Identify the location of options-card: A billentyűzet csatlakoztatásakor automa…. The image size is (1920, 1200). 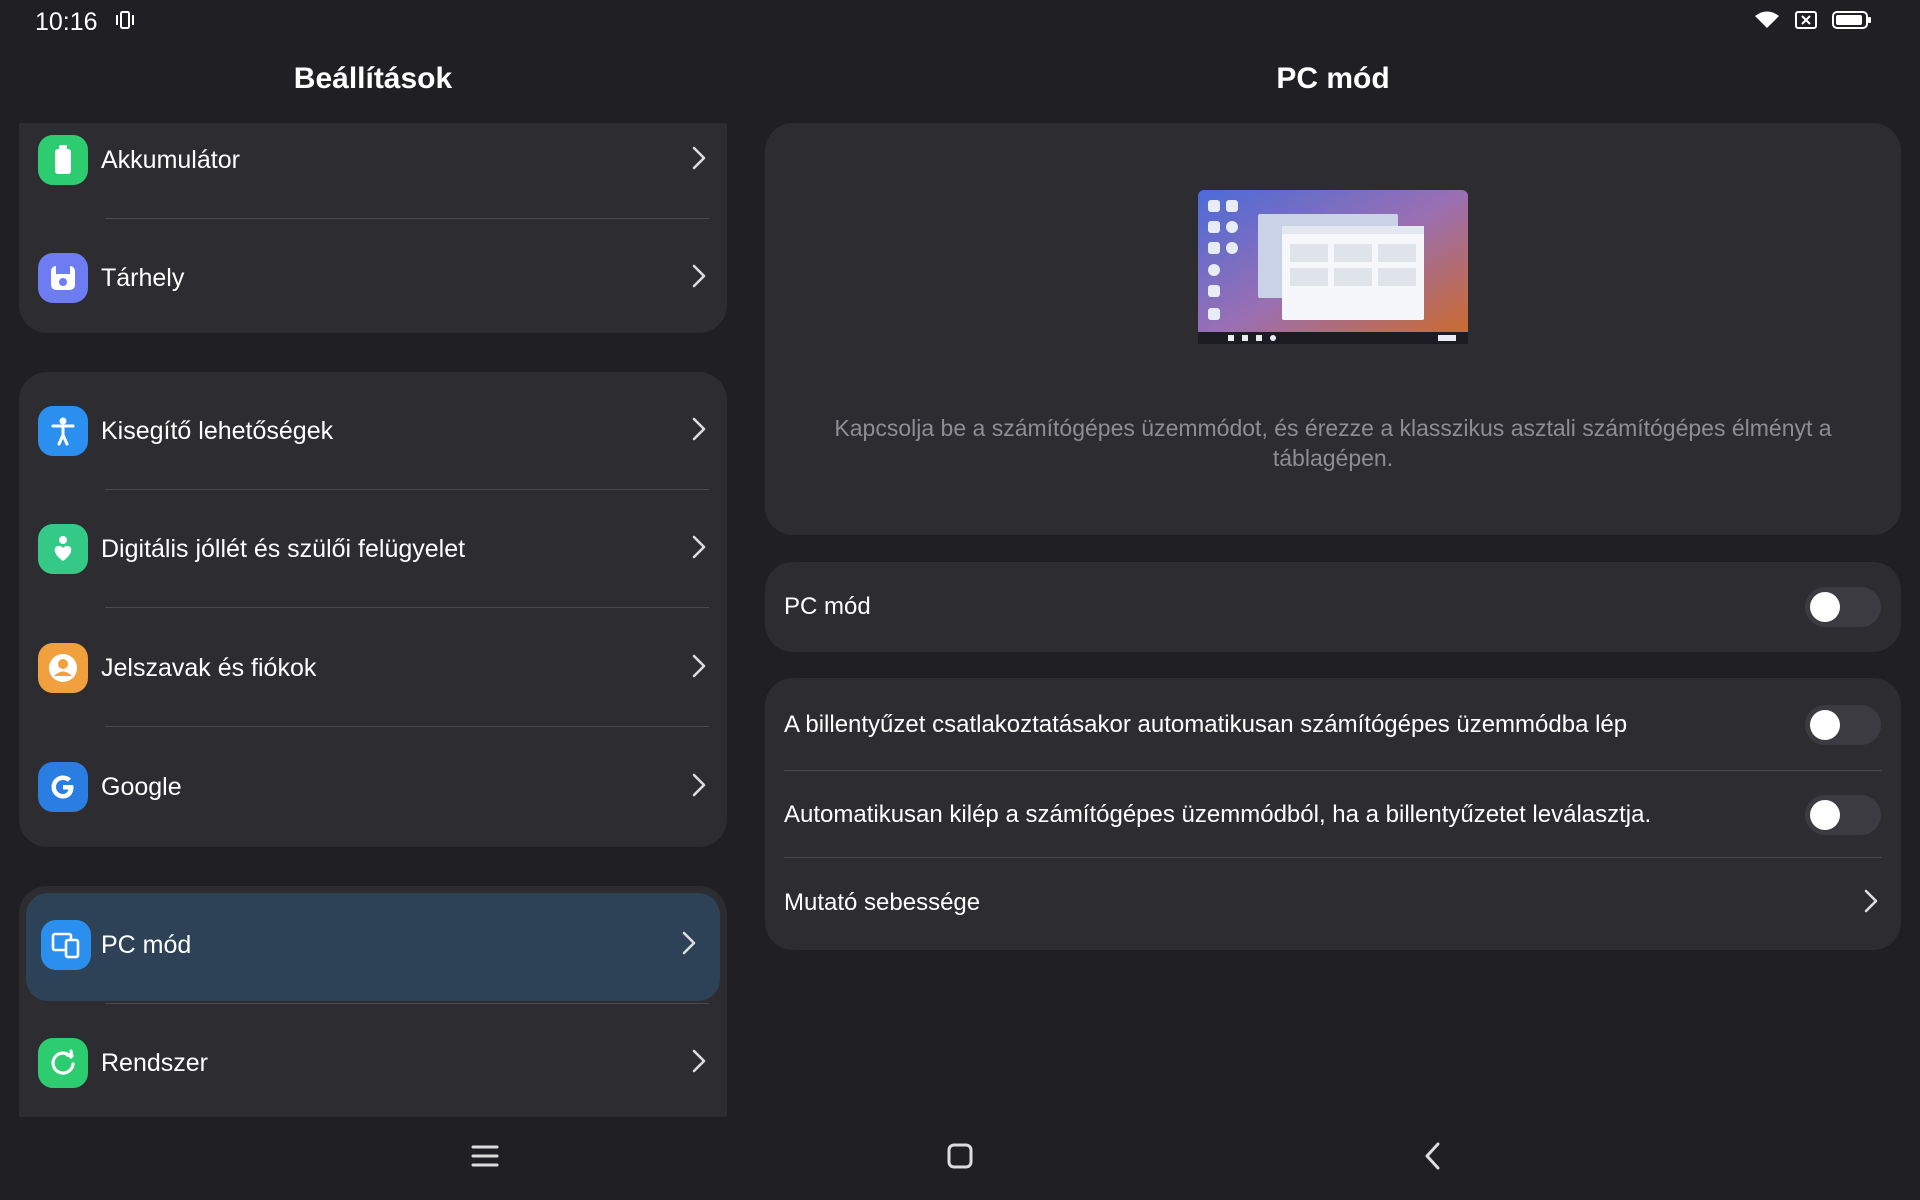
(1333, 814).